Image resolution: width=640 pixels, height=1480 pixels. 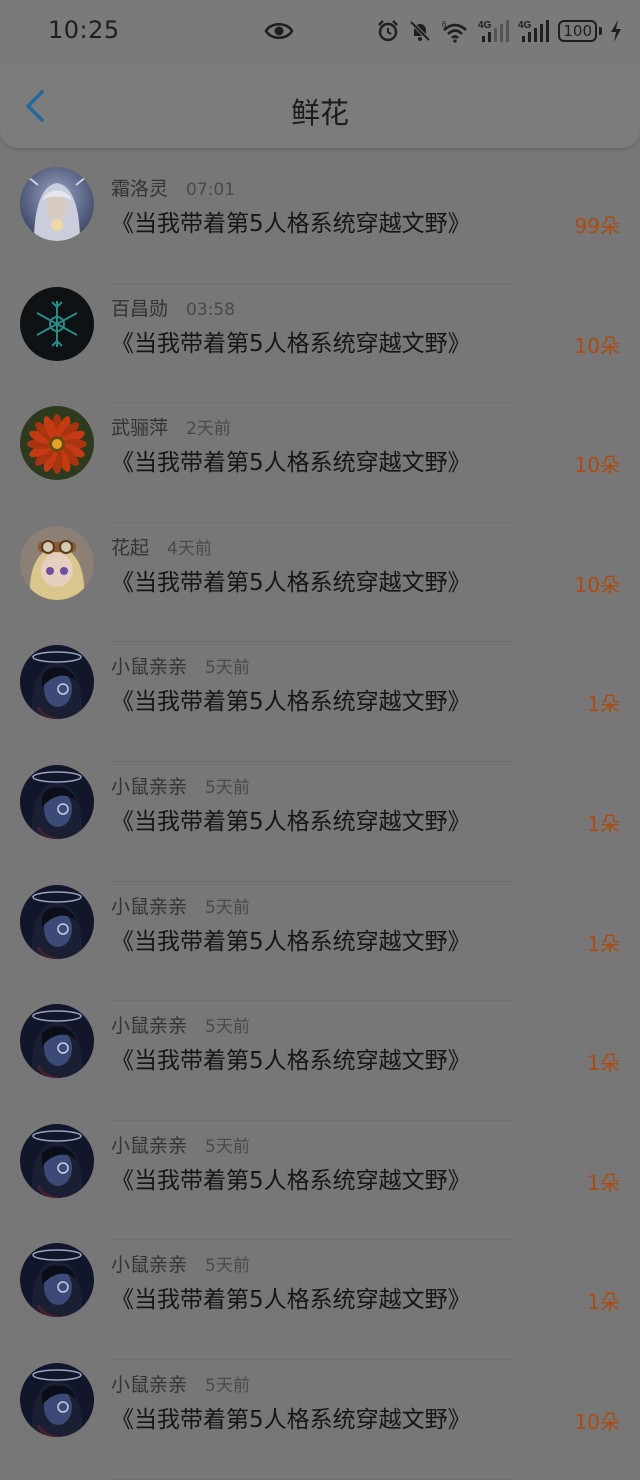 I want to click on charging-icon, so click(x=616, y=31).